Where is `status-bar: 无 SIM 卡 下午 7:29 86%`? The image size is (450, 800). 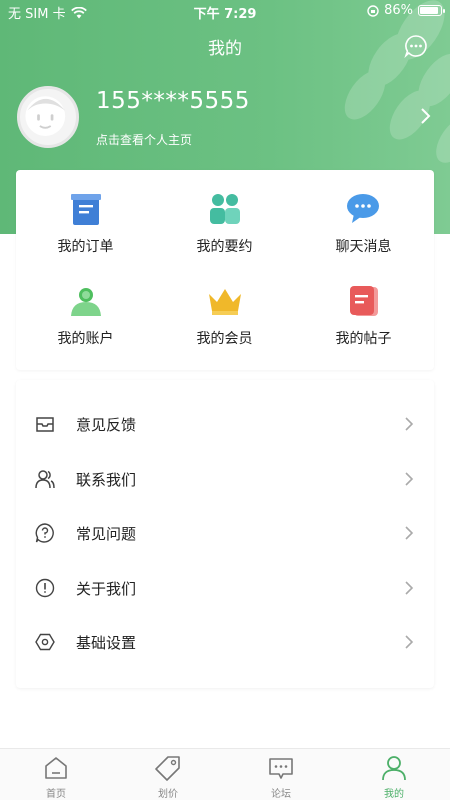
status-bar: 无 SIM 卡 下午 7:29 86% is located at coordinates (225, 12).